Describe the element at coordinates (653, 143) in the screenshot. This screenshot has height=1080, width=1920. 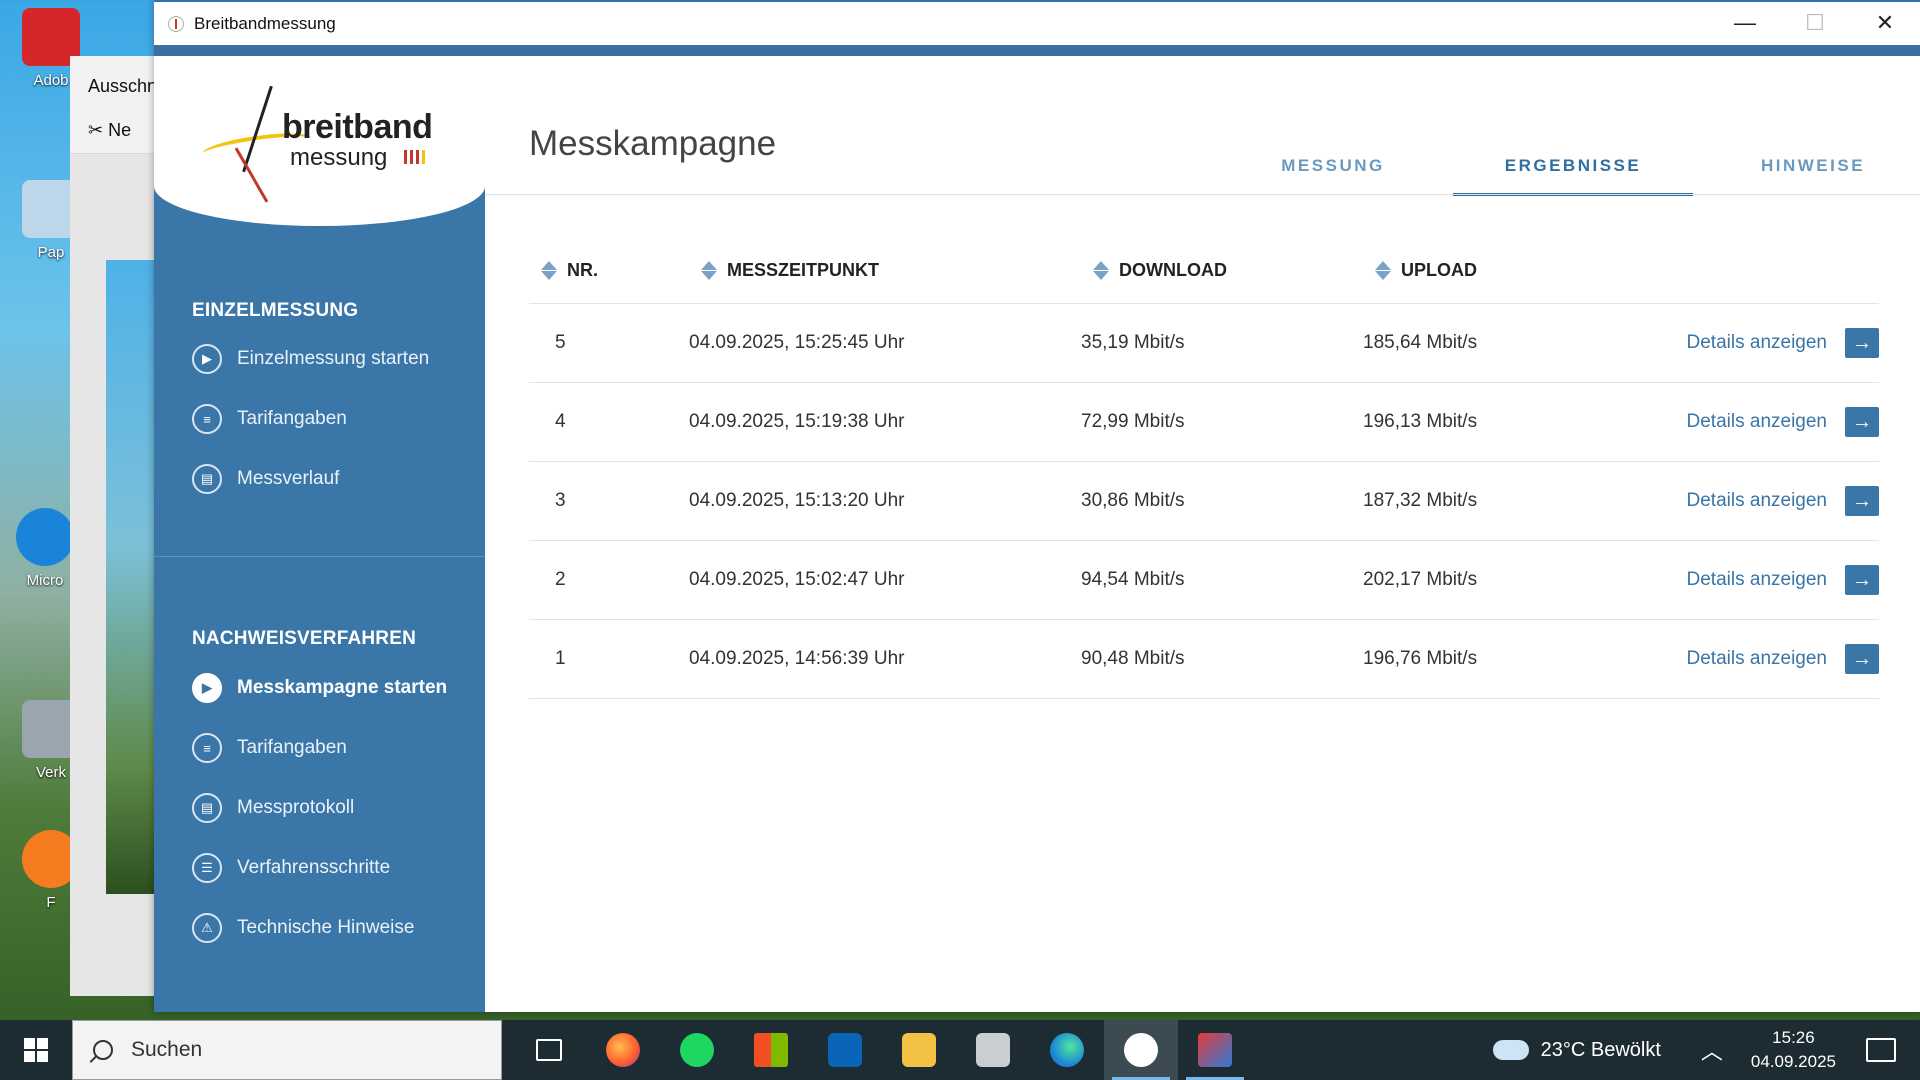
I see `page-title: Messkampagne` at that location.